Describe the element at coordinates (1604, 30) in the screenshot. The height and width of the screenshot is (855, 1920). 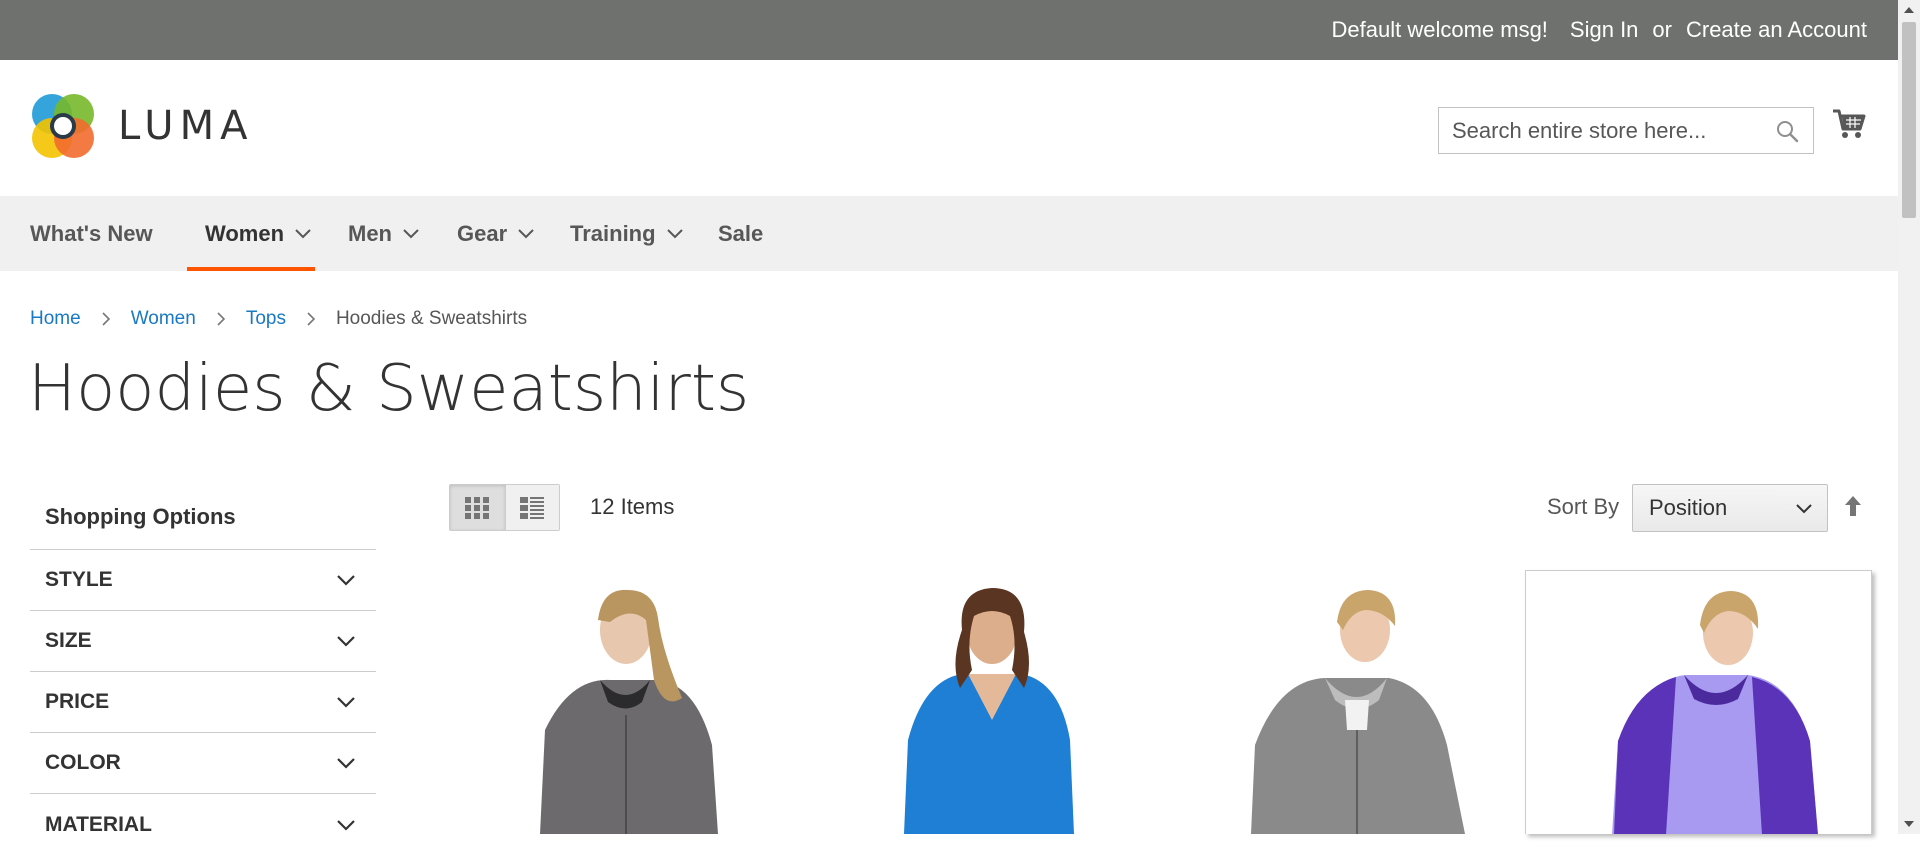
I see `sign-in-link: Sign In` at that location.